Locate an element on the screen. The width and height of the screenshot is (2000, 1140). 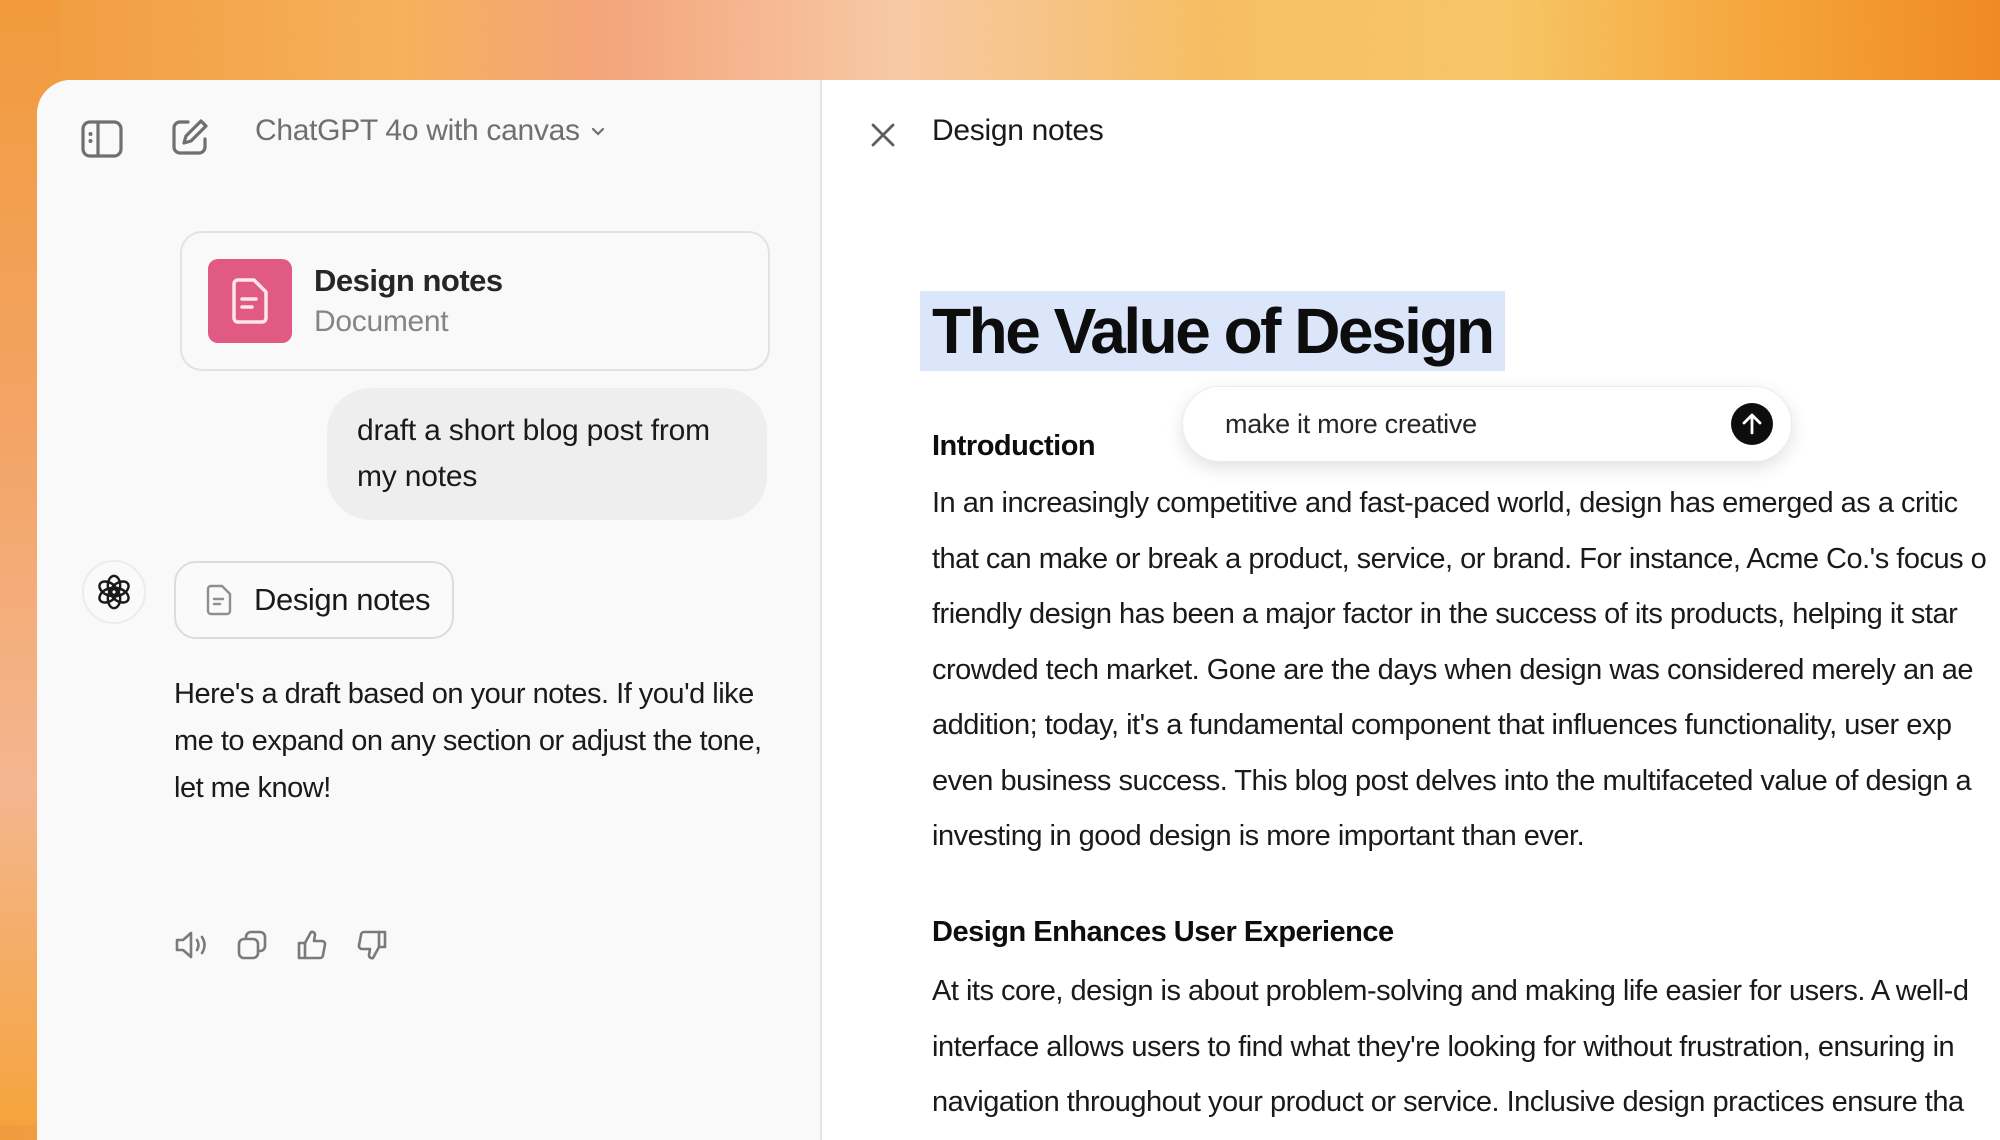
thumbs-up-button is located at coordinates (312, 945).